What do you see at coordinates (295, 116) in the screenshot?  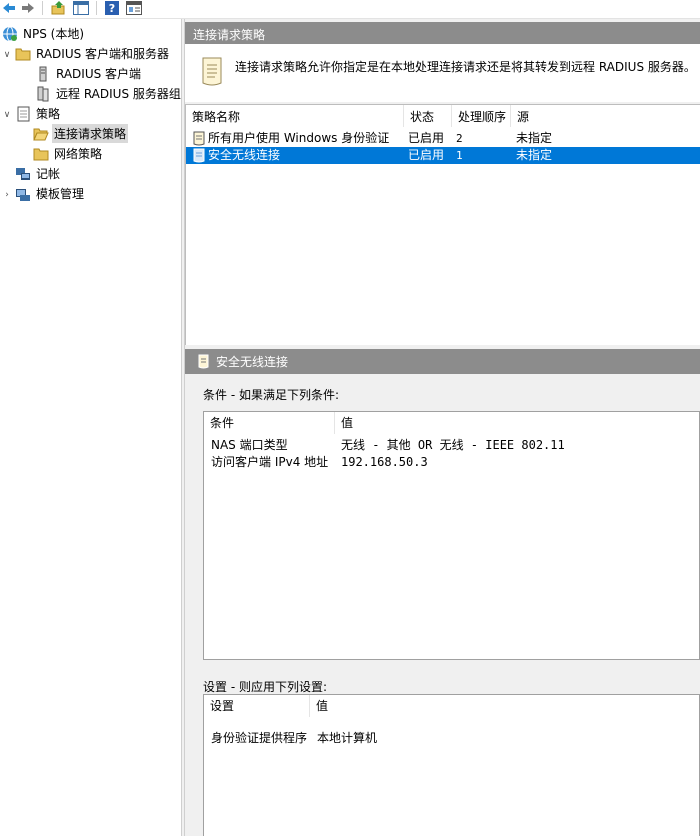 I see `column-header-name: 策略名称` at bounding box center [295, 116].